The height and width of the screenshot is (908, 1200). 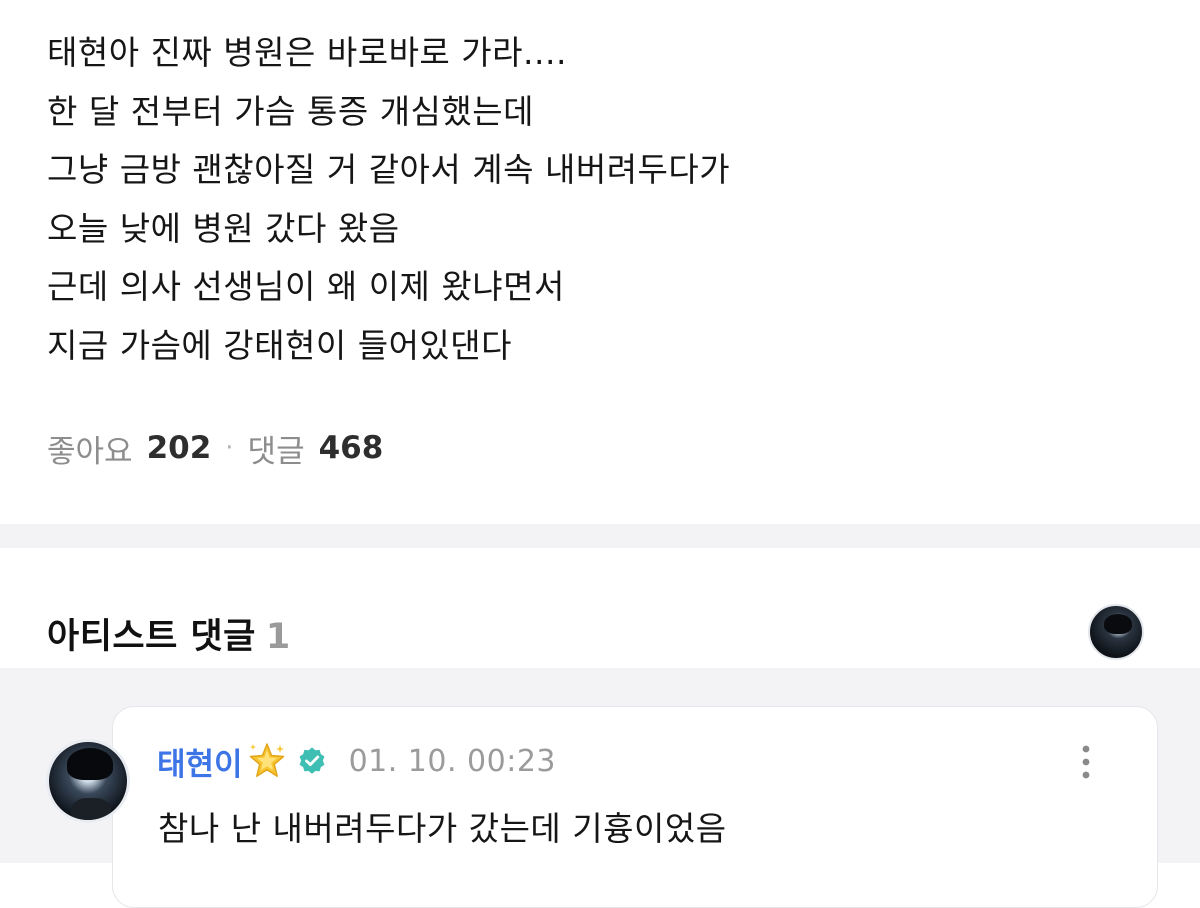 What do you see at coordinates (452, 761) in the screenshot?
I see `comment-timestamp: 01. 10. 00:23` at bounding box center [452, 761].